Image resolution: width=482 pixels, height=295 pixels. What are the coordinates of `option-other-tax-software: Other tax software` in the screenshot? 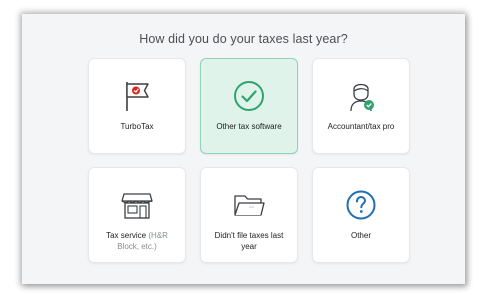 It's located at (249, 106).